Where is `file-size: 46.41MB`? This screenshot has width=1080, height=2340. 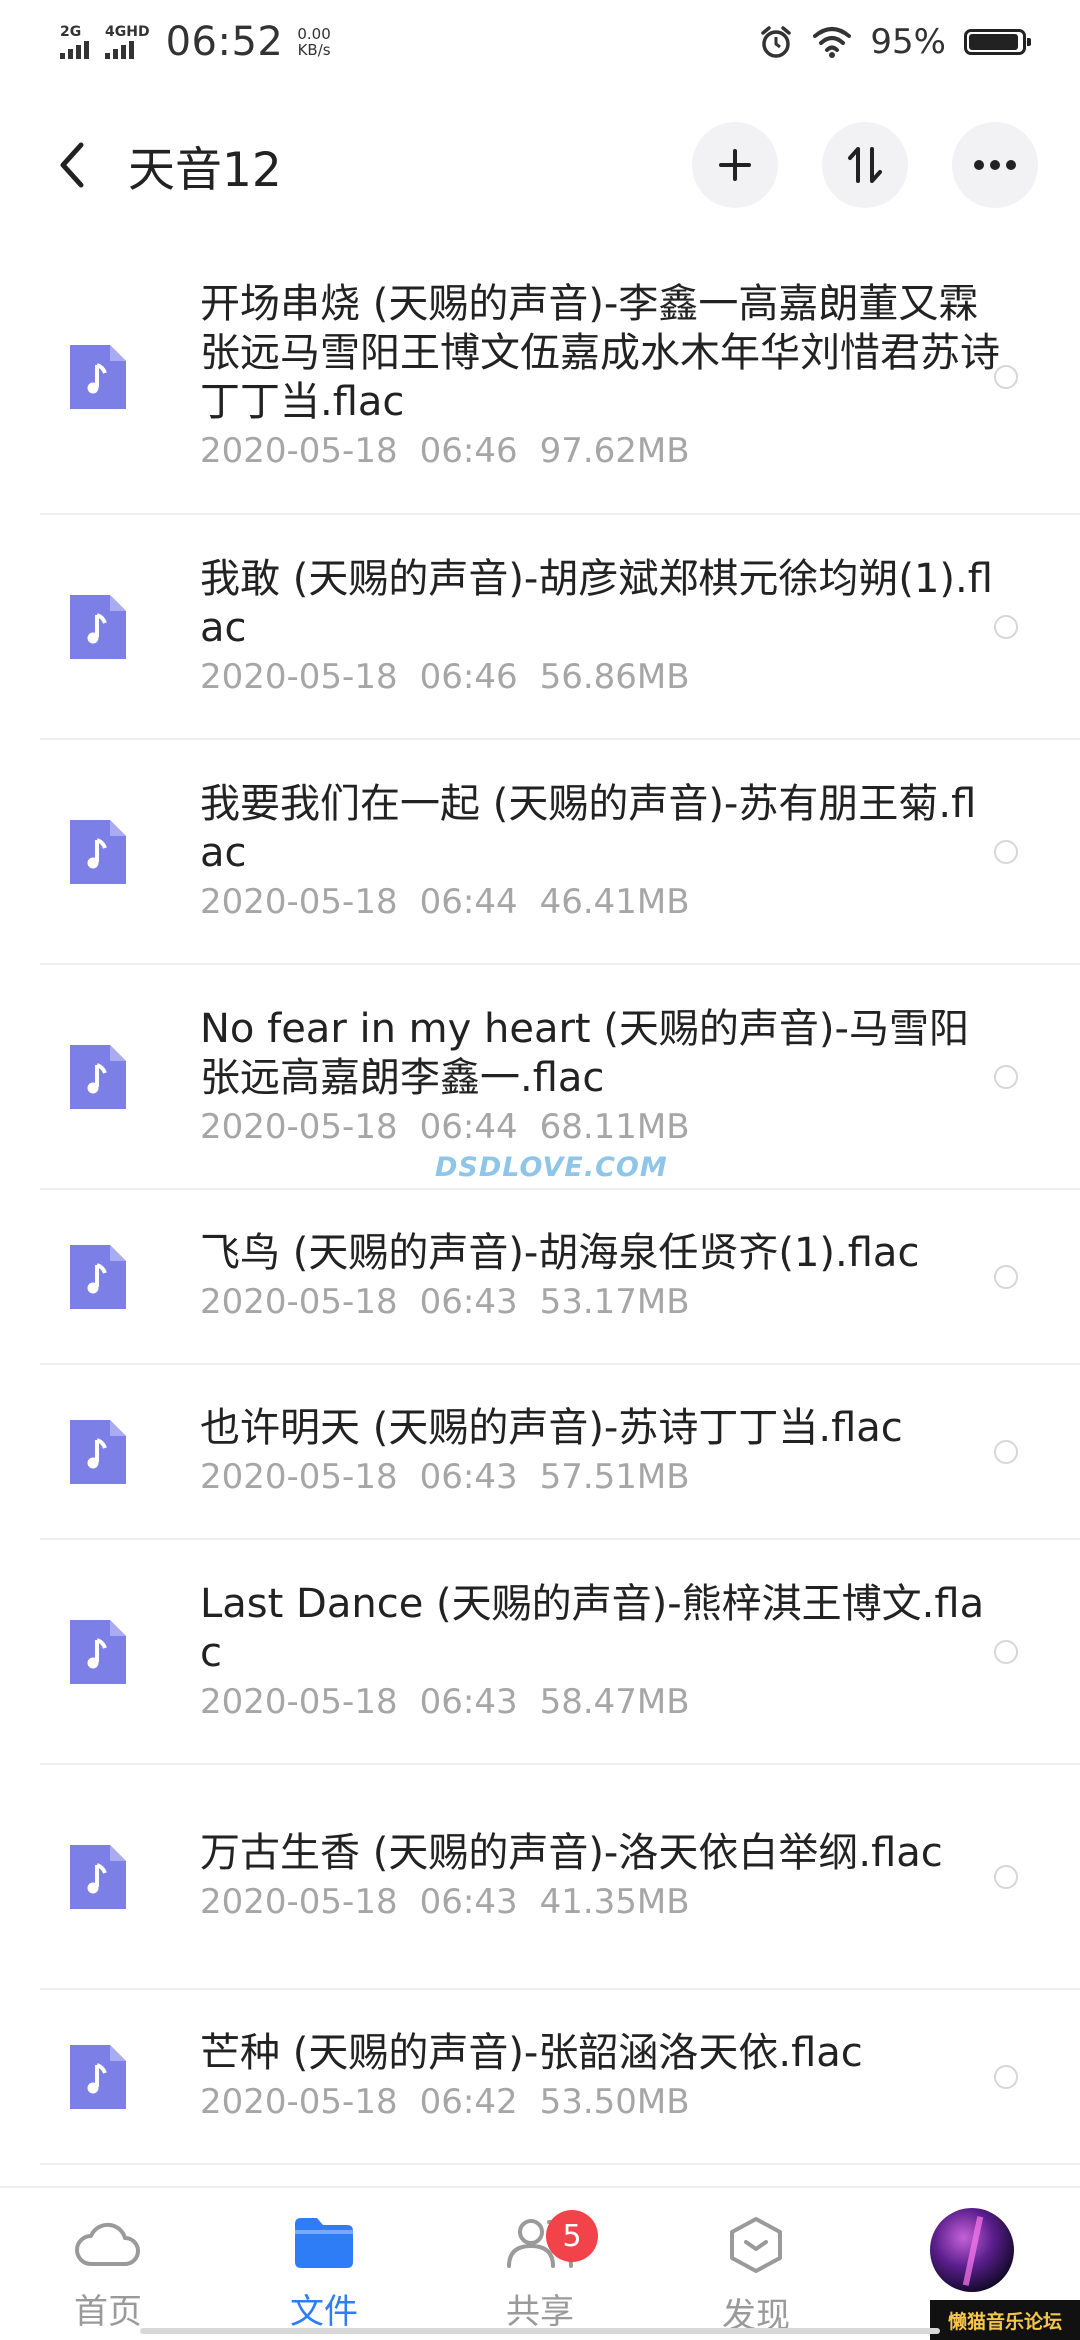 file-size: 46.41MB is located at coordinates (614, 901).